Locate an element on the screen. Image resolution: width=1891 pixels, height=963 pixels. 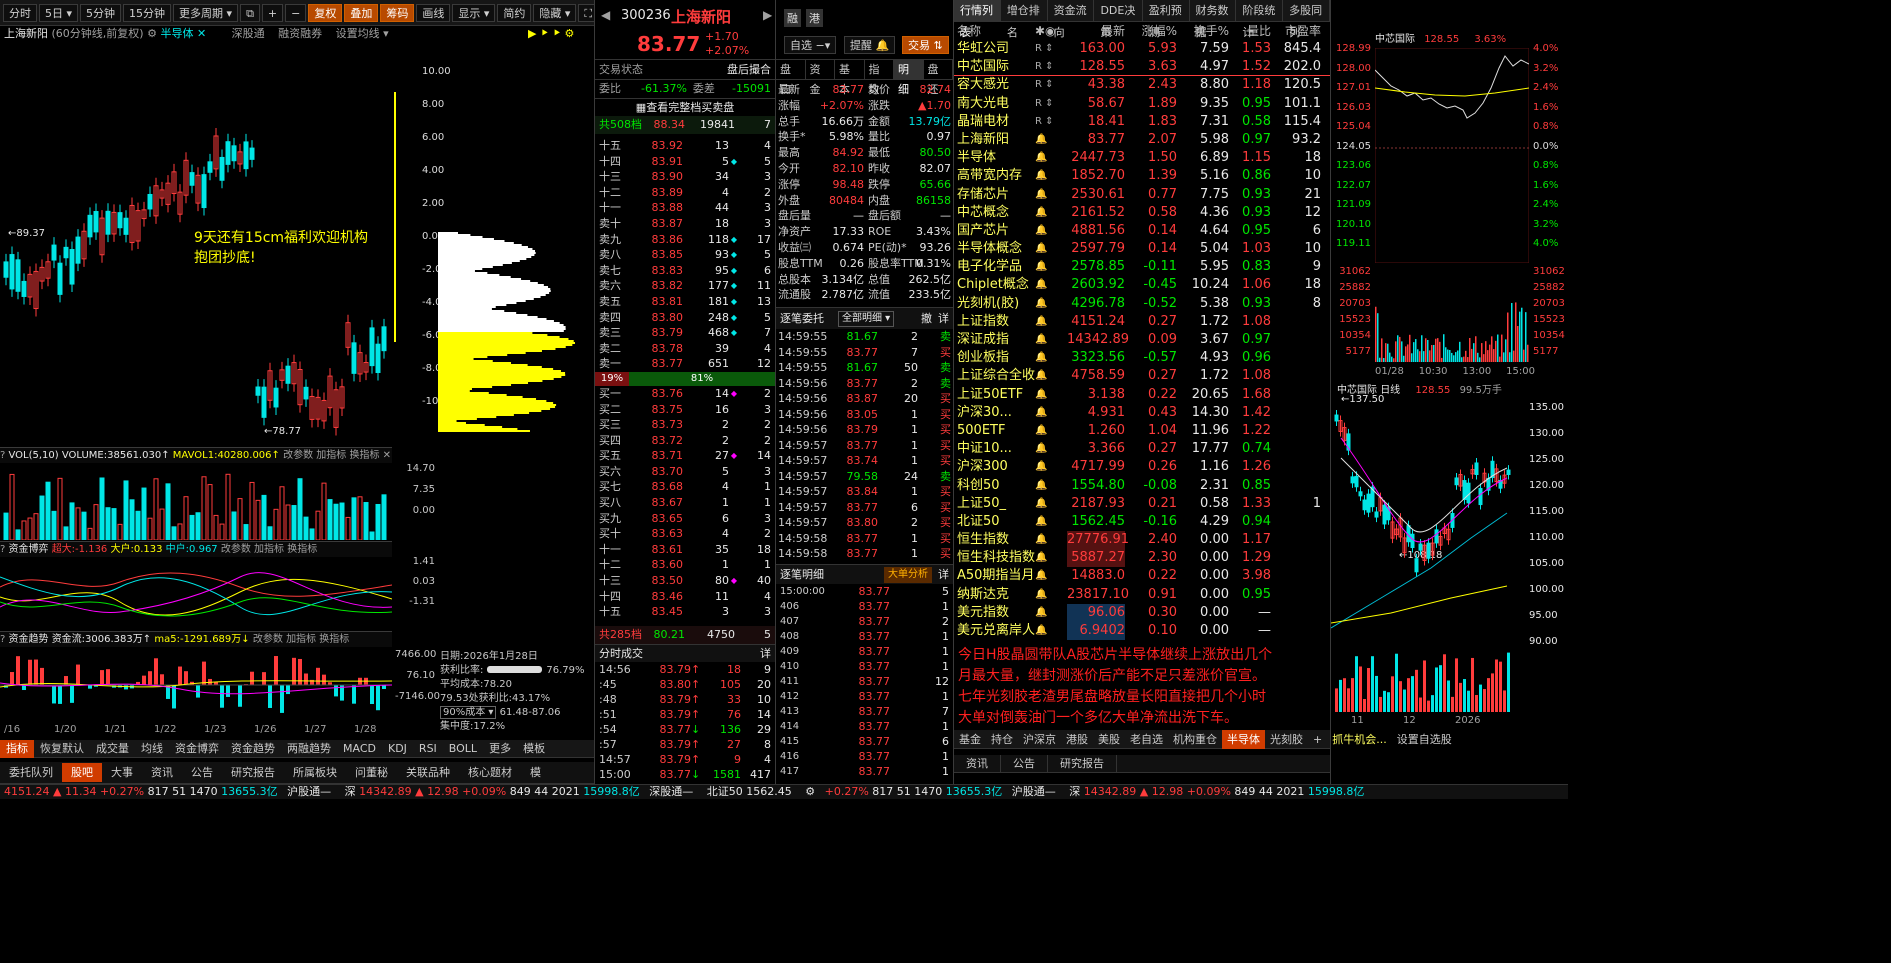
indicator-tab: BOLL is located at coordinates (463, 749).